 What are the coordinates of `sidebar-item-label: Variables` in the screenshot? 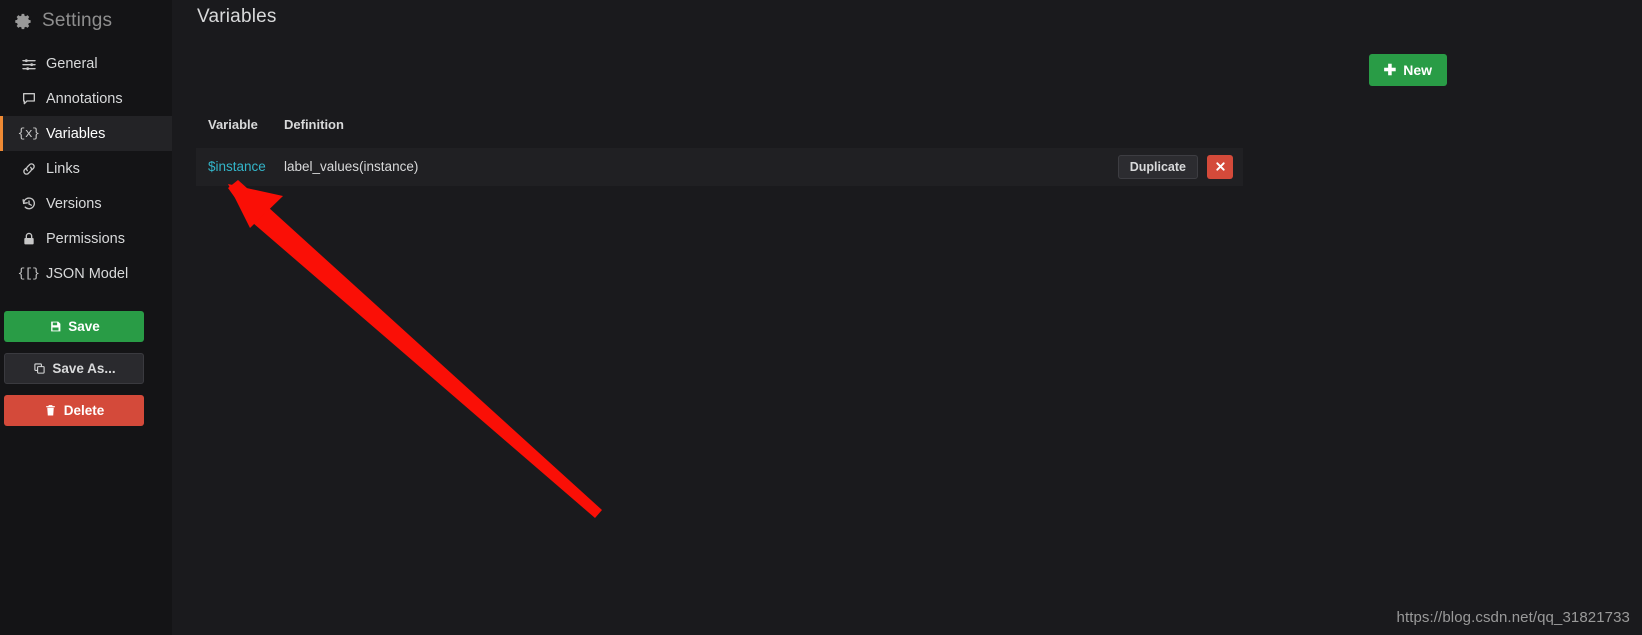 It's located at (76, 133).